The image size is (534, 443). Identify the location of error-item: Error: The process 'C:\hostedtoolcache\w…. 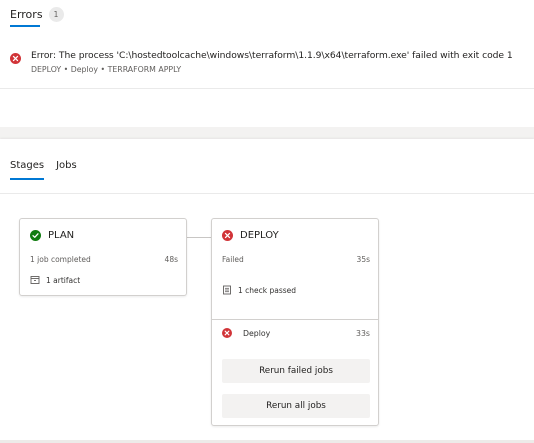
(261, 62).